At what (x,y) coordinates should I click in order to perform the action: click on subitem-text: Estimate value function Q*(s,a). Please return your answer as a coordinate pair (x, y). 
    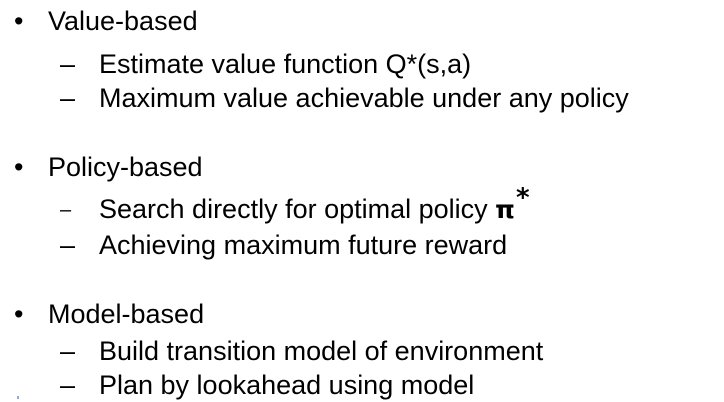
    Looking at the image, I should click on (285, 64).